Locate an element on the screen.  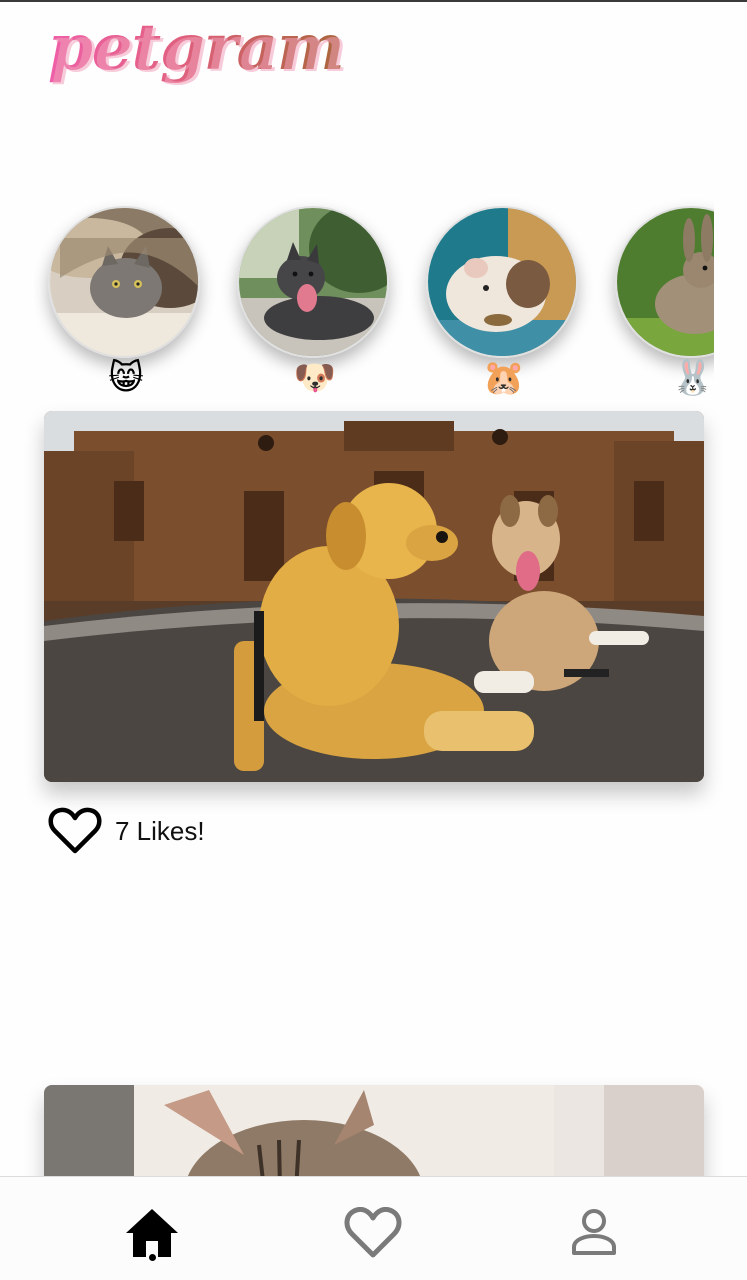
home-icon is located at coordinates (152, 1233).